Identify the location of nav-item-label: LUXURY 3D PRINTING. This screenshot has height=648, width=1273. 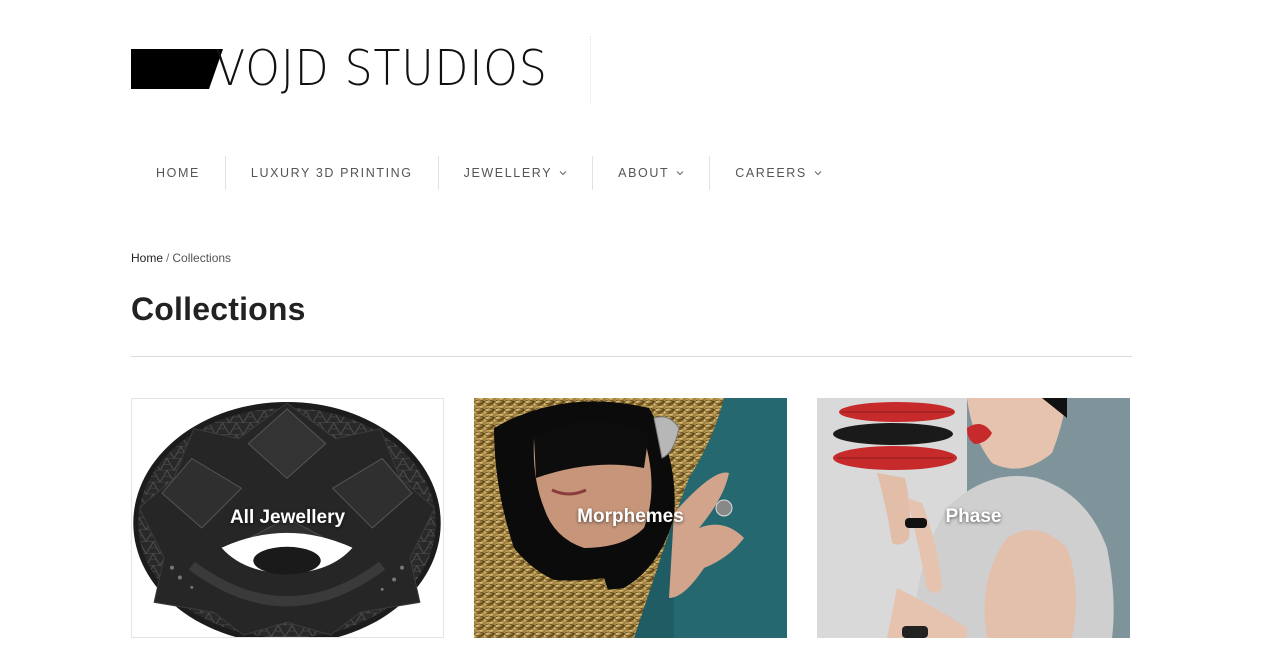
(331, 173).